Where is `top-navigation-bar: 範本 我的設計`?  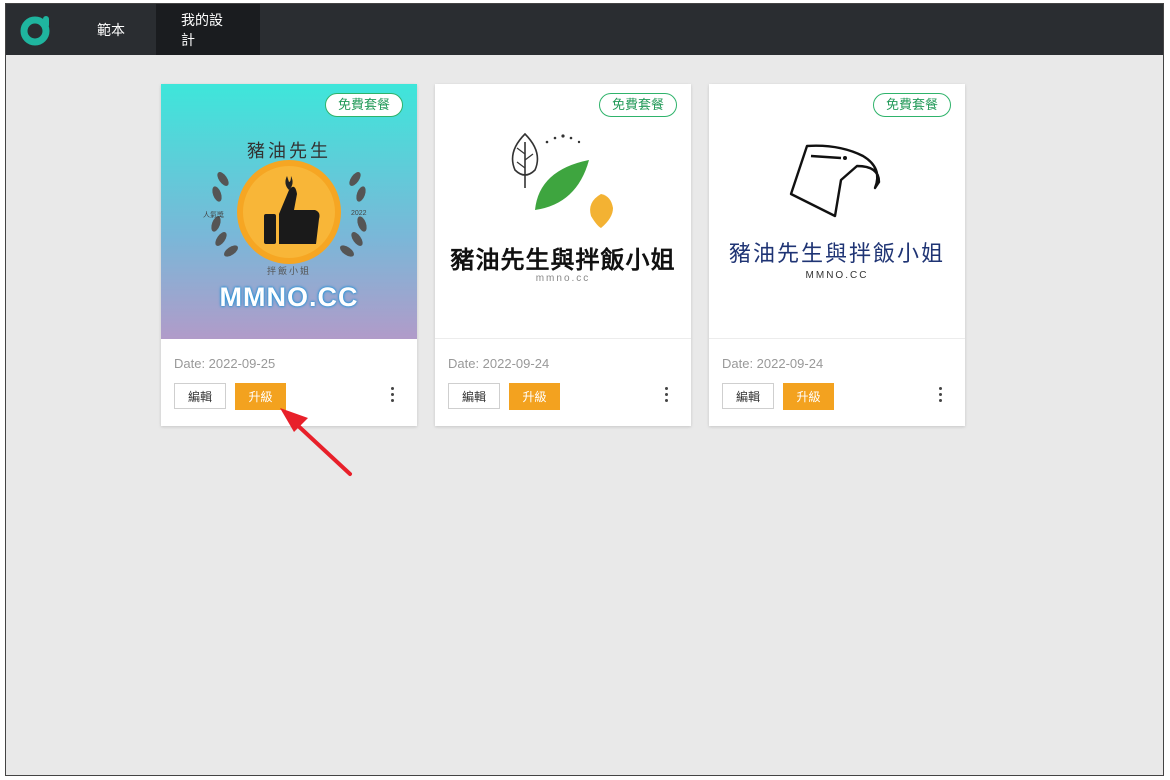 top-navigation-bar: 範本 我的設計 is located at coordinates (584, 29).